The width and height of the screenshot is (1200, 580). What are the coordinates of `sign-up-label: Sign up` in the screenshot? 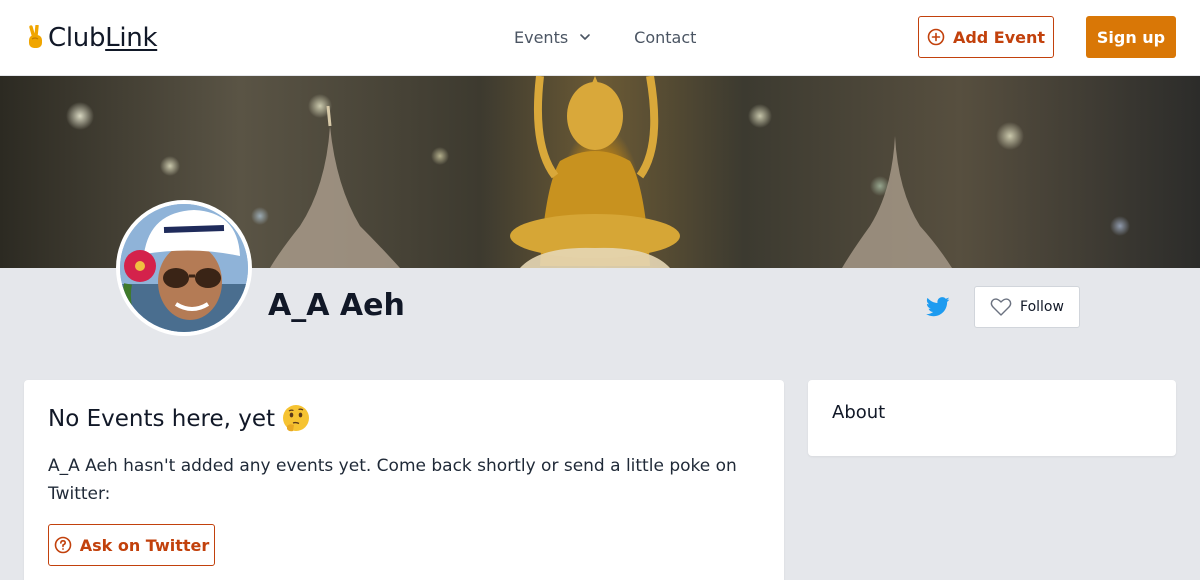 It's located at (1131, 37).